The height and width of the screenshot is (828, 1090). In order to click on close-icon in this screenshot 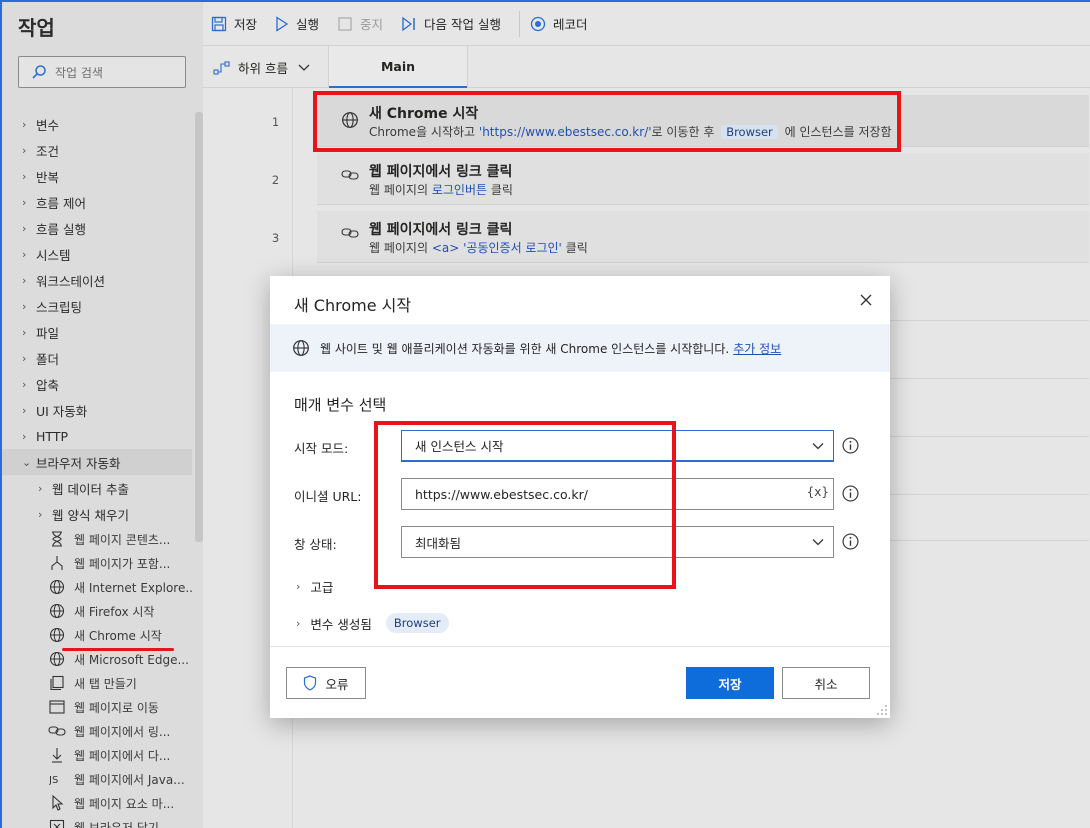, I will do `click(866, 300)`.